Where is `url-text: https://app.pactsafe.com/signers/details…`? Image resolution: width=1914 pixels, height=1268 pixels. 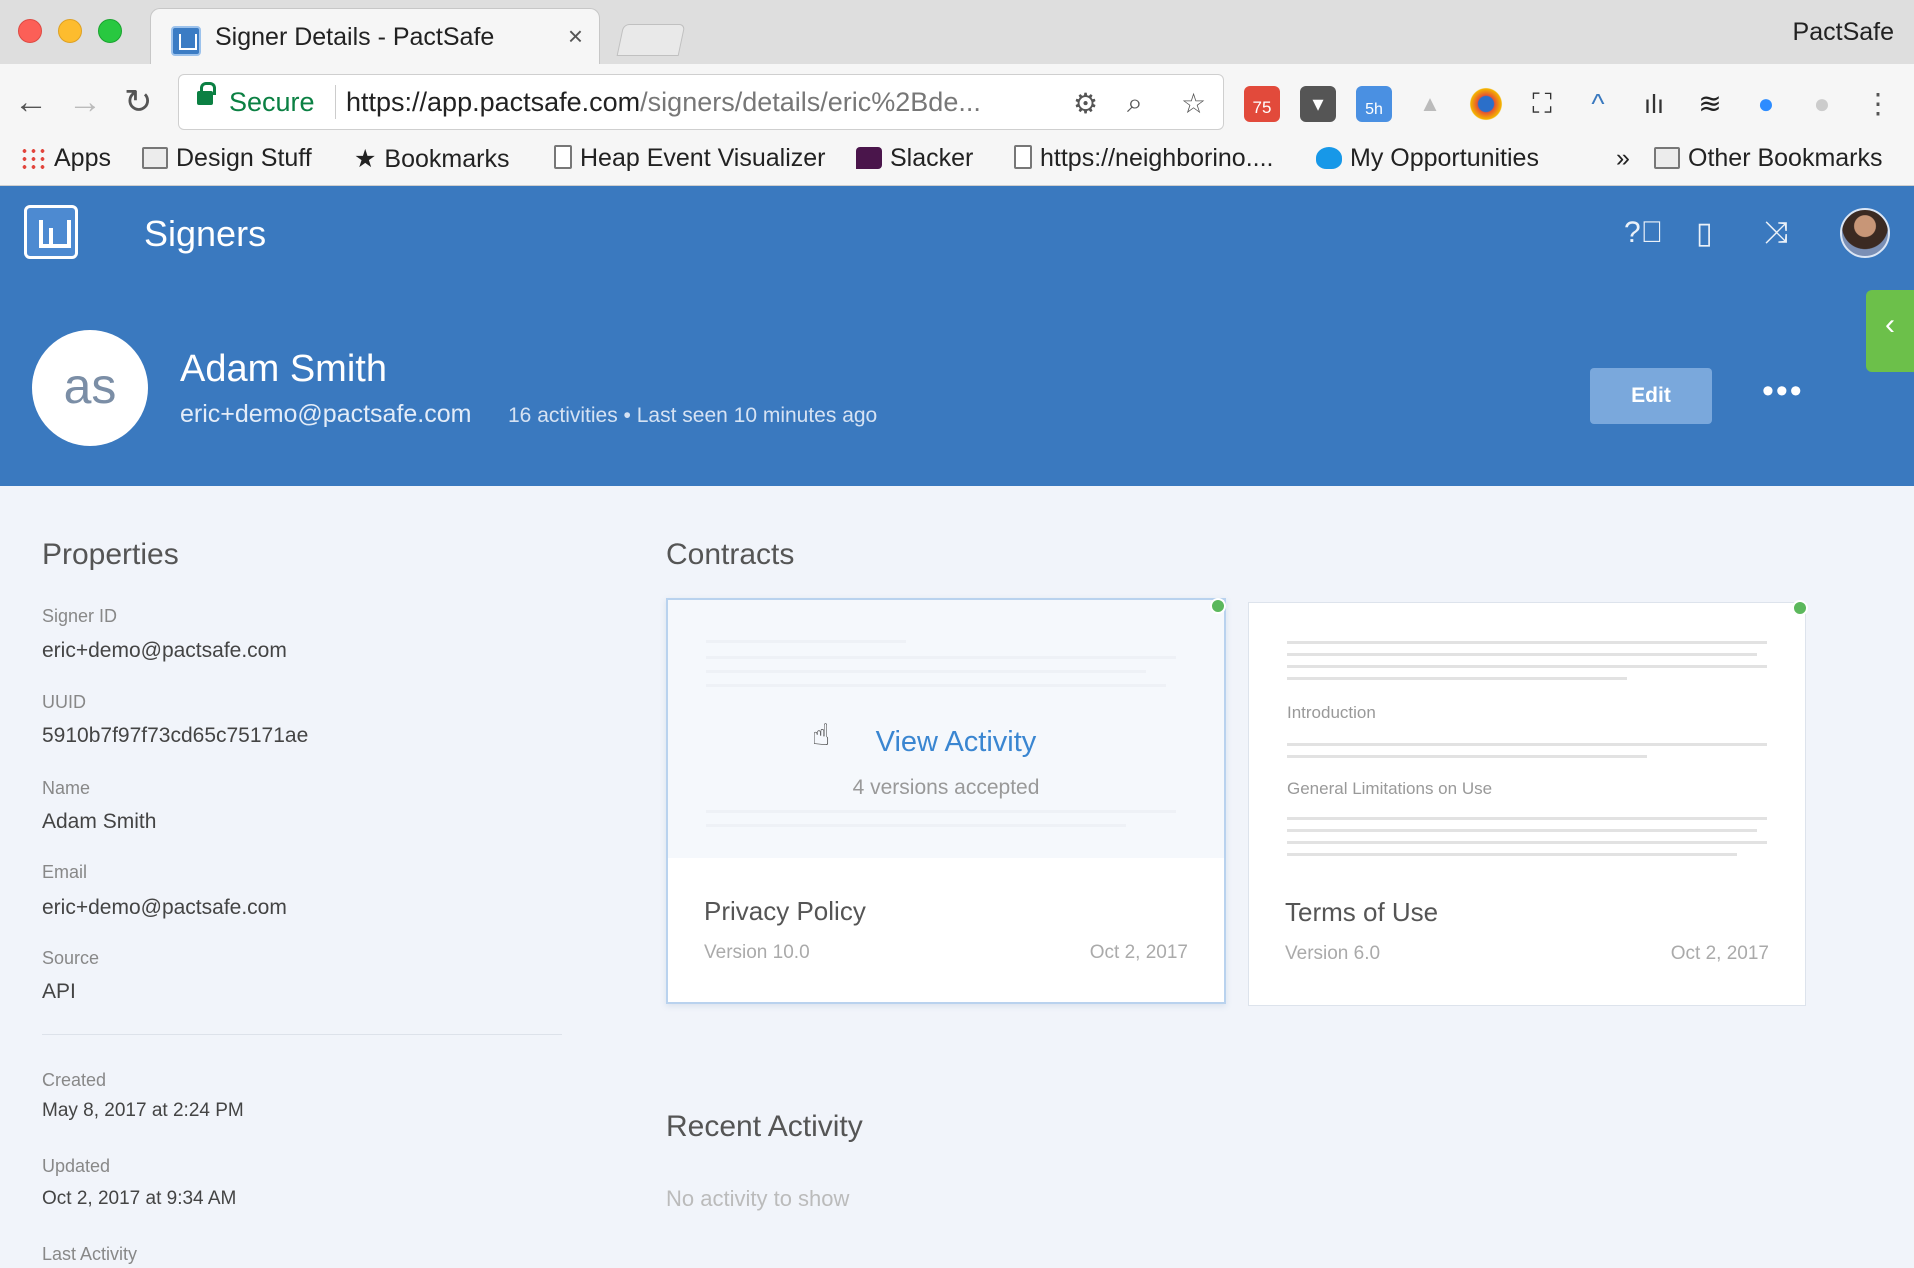
url-text: https://app.pactsafe.com/signers/details… is located at coordinates (663, 102).